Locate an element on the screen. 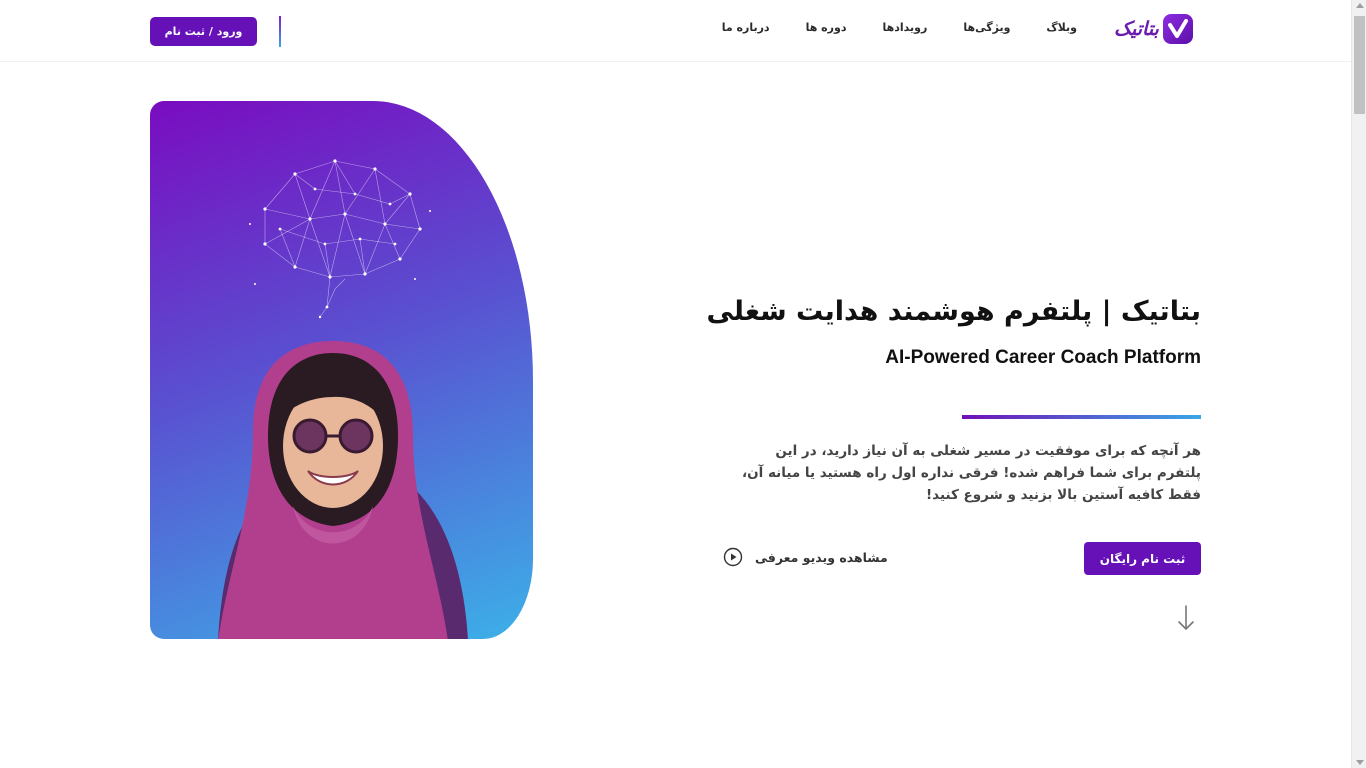  logo-text: بتاتیک is located at coordinates (1136, 29).